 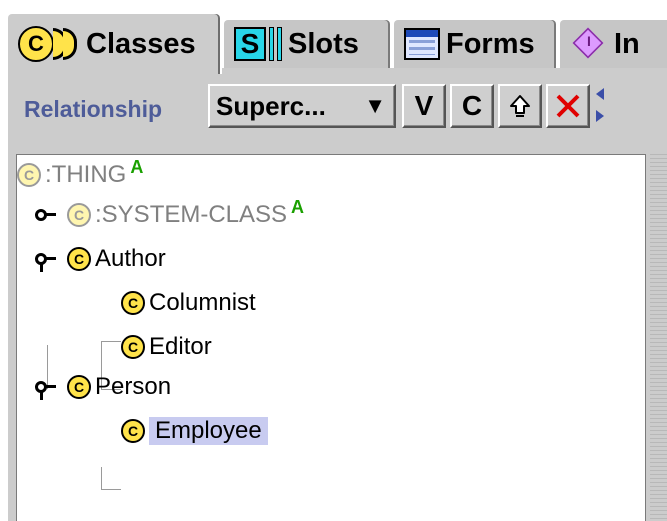 What do you see at coordinates (422, 44) in the screenshot?
I see `forms-icon` at bounding box center [422, 44].